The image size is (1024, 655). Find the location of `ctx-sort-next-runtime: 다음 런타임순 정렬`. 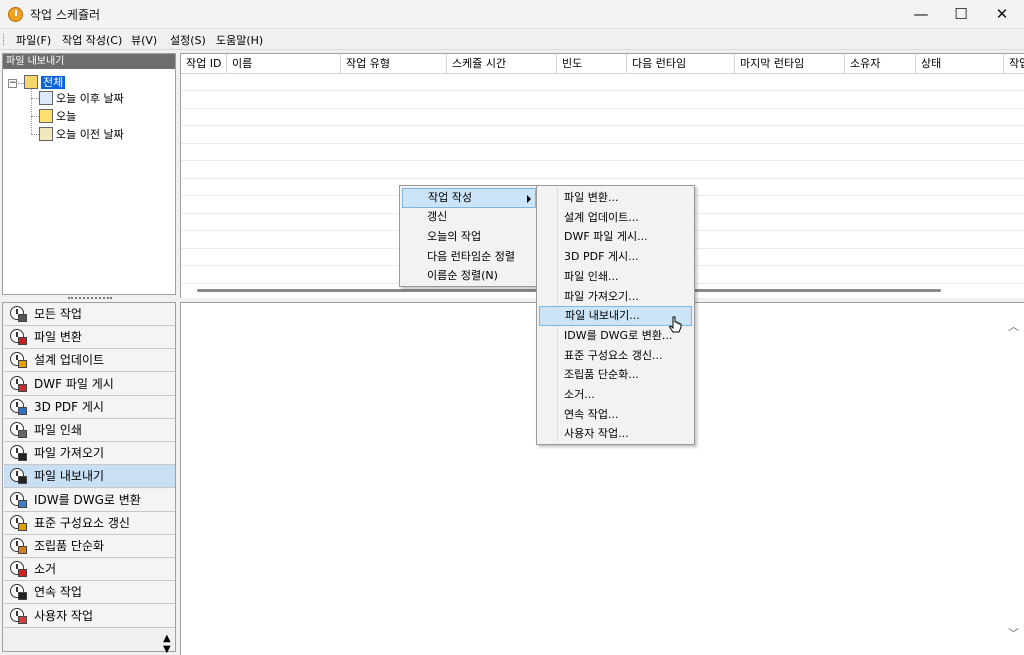

ctx-sort-next-runtime: 다음 런타임순 정렬 is located at coordinates (469, 257).